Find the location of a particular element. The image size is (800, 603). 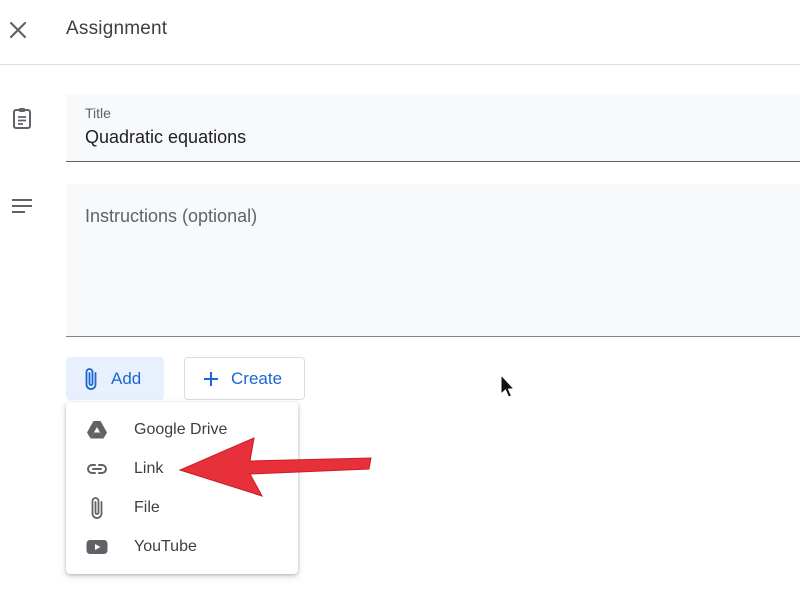

youtube-icon is located at coordinates (97, 547).